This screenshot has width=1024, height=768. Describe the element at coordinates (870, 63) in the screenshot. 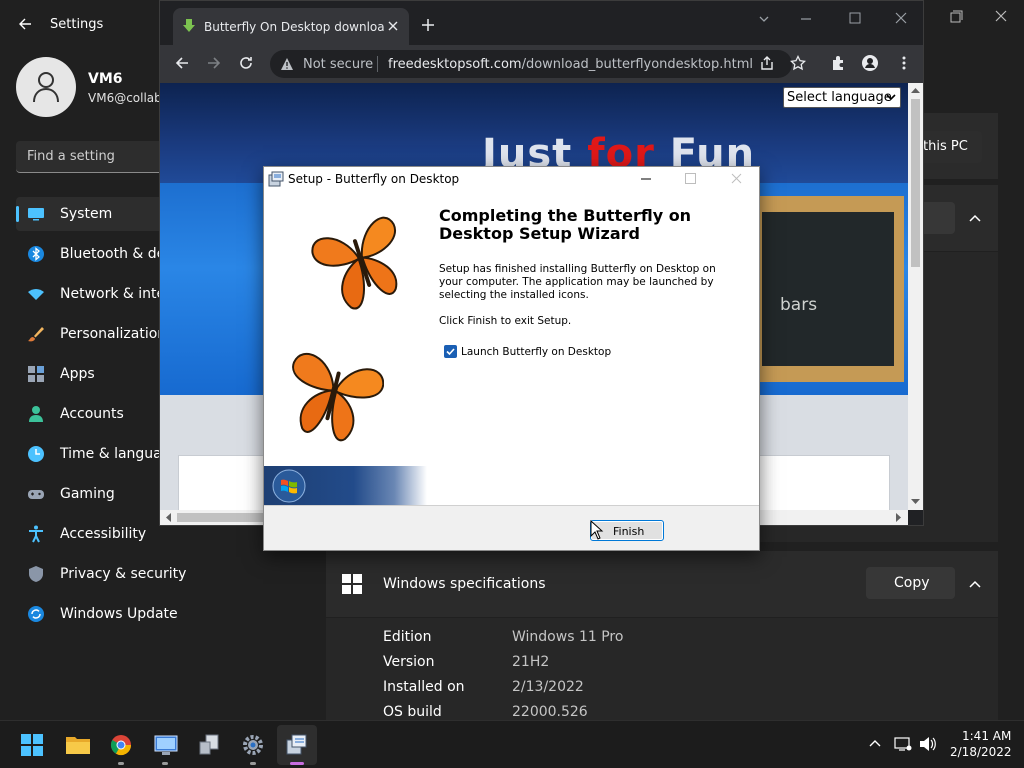

I see `profile-icon` at that location.